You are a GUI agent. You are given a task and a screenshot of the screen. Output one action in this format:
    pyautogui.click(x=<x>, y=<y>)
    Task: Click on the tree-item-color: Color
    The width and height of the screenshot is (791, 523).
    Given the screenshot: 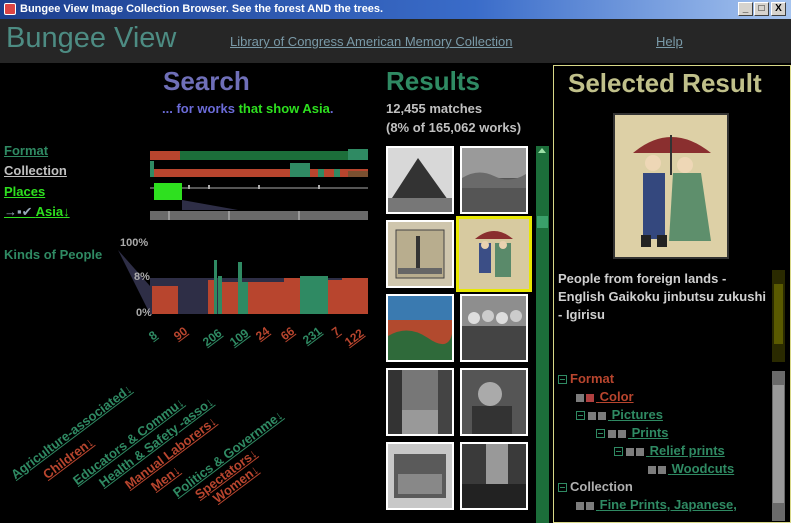 What is the action you would take?
    pyautogui.click(x=605, y=396)
    